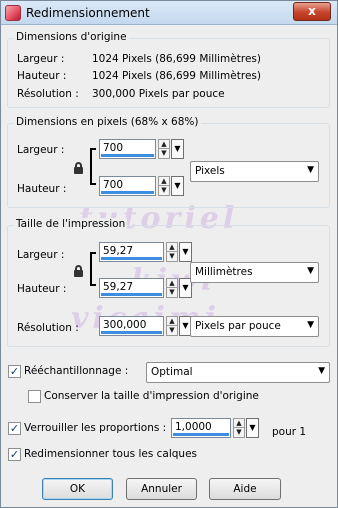 The width and height of the screenshot is (338, 508). I want to click on close-button: x, so click(312, 11).